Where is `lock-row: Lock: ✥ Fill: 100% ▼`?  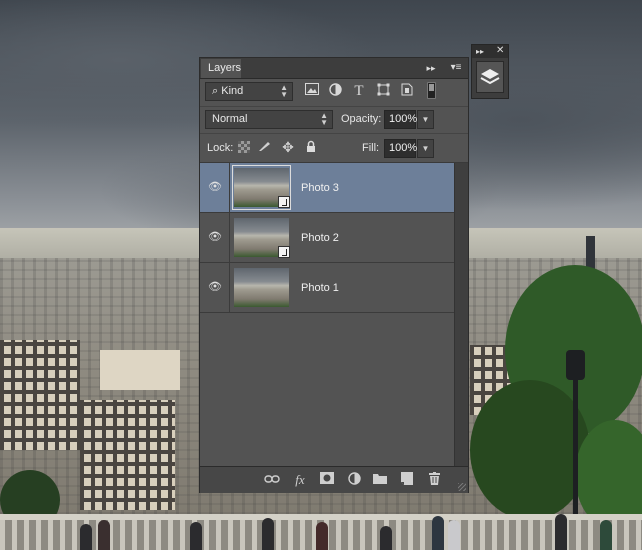 lock-row: Lock: ✥ Fill: 100% ▼ is located at coordinates (334, 148).